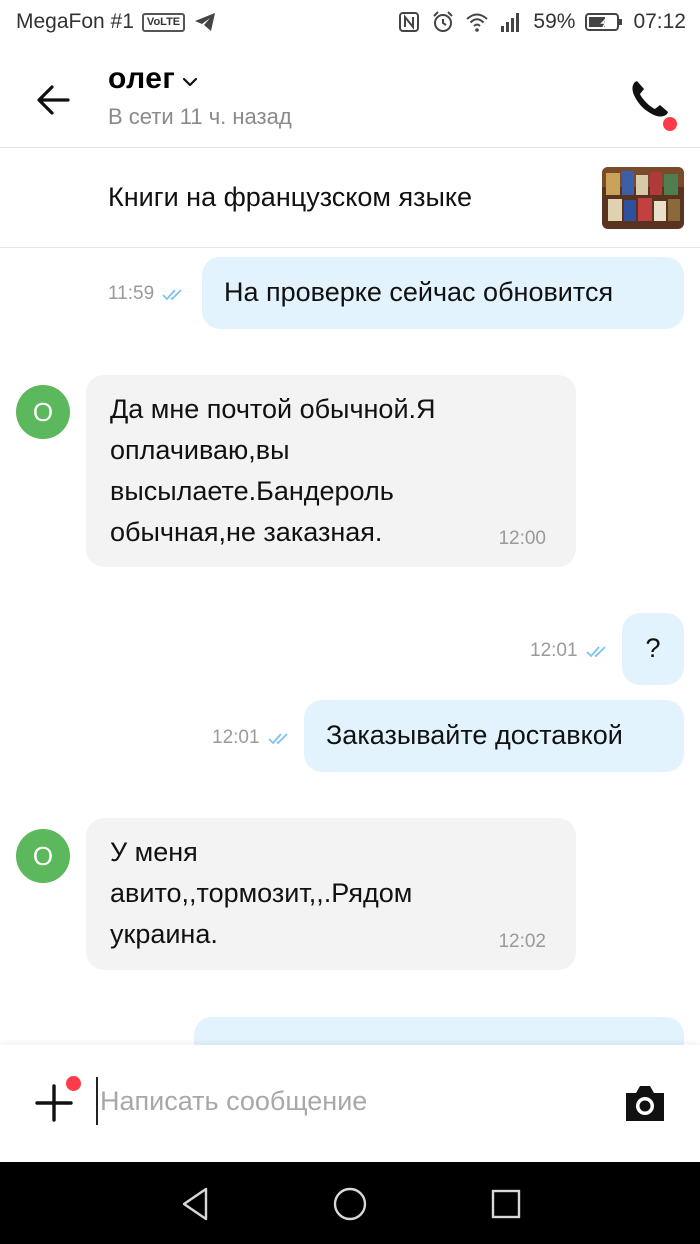 The width and height of the screenshot is (700, 1244). I want to click on message-line: авито,,тормозит,,.Рядом, so click(261, 893).